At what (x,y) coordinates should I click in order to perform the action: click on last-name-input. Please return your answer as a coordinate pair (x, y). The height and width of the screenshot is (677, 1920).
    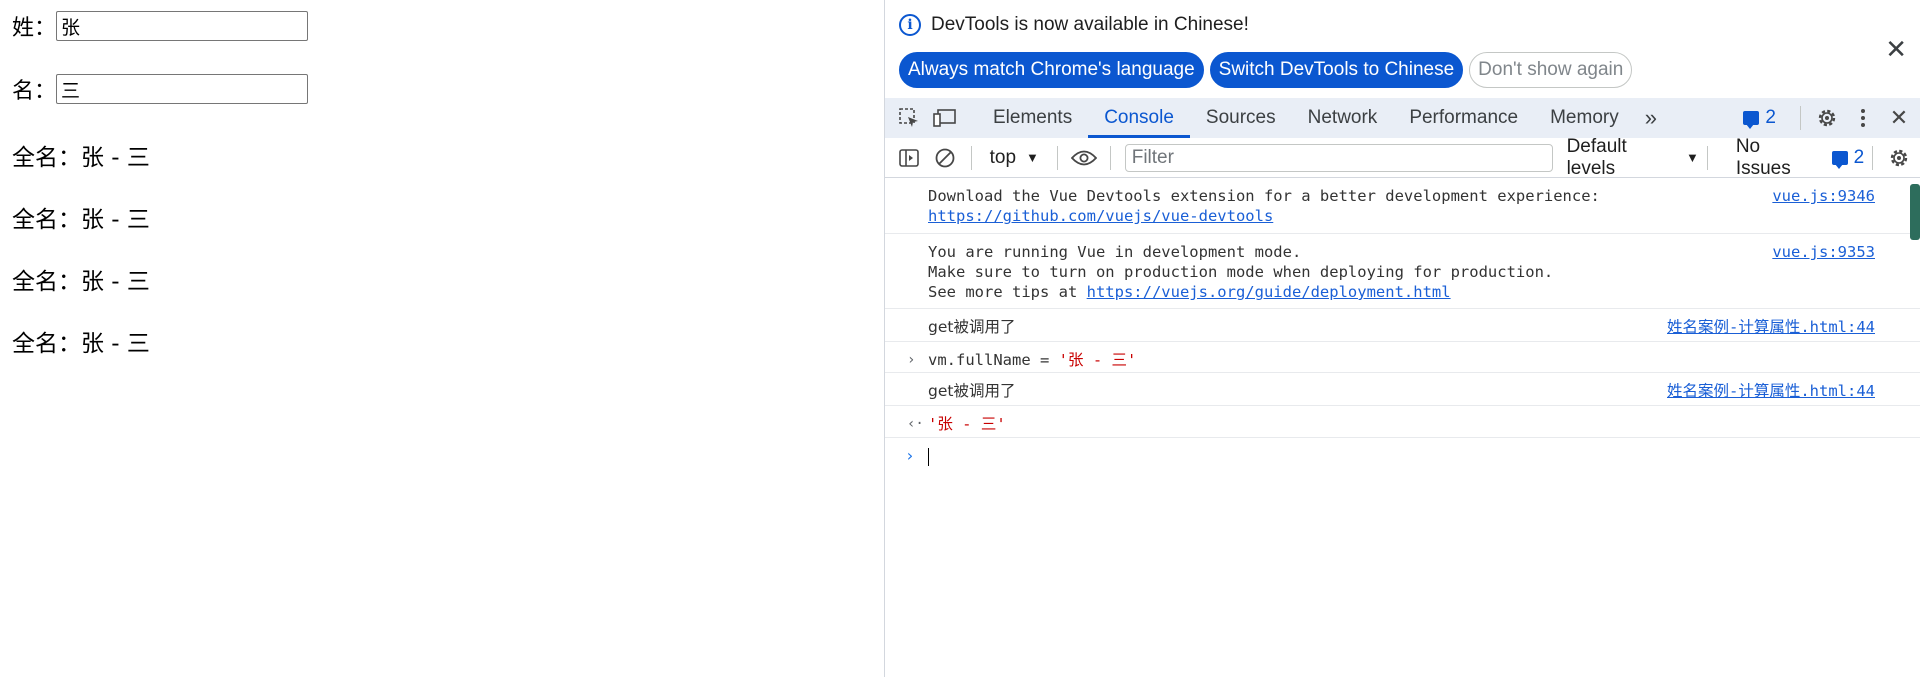
    Looking at the image, I should click on (182, 26).